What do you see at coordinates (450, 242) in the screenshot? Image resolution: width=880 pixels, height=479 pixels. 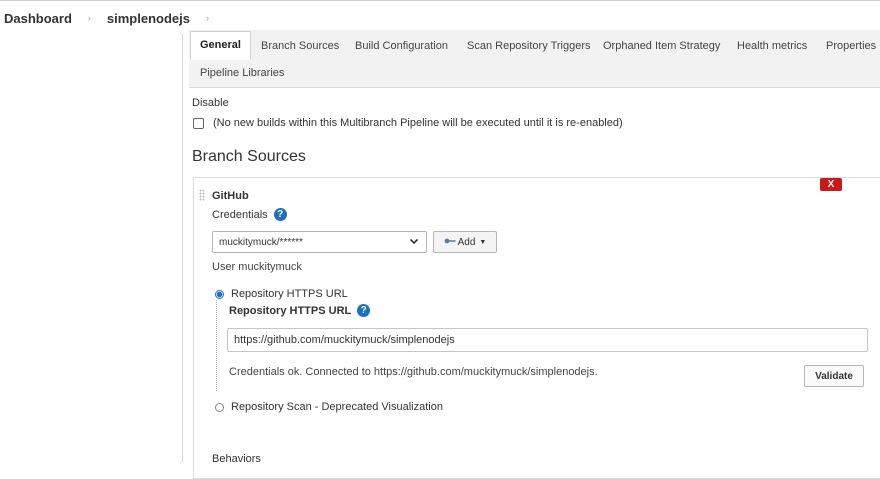 I see `key-icon` at bounding box center [450, 242].